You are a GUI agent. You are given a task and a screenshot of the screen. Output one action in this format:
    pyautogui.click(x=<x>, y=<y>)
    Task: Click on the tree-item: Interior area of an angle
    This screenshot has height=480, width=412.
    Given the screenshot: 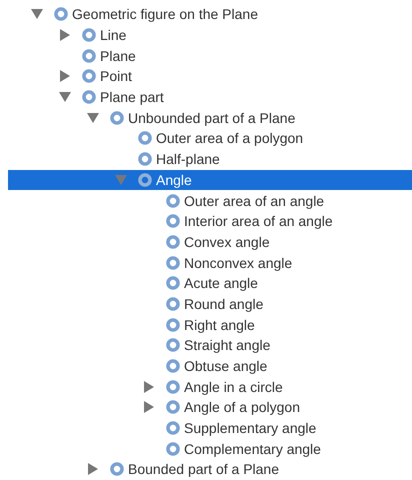 What is the action you would take?
    pyautogui.click(x=210, y=221)
    